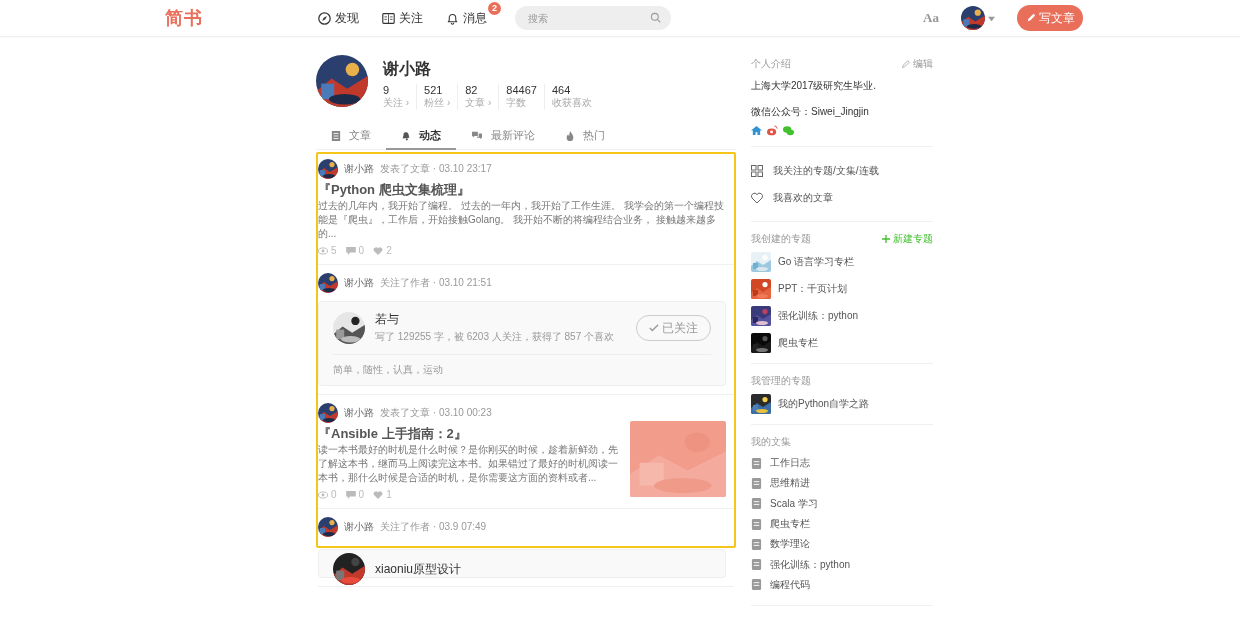 This screenshot has width=1240, height=619. What do you see at coordinates (886, 239) in the screenshot?
I see `plus-icon` at bounding box center [886, 239].